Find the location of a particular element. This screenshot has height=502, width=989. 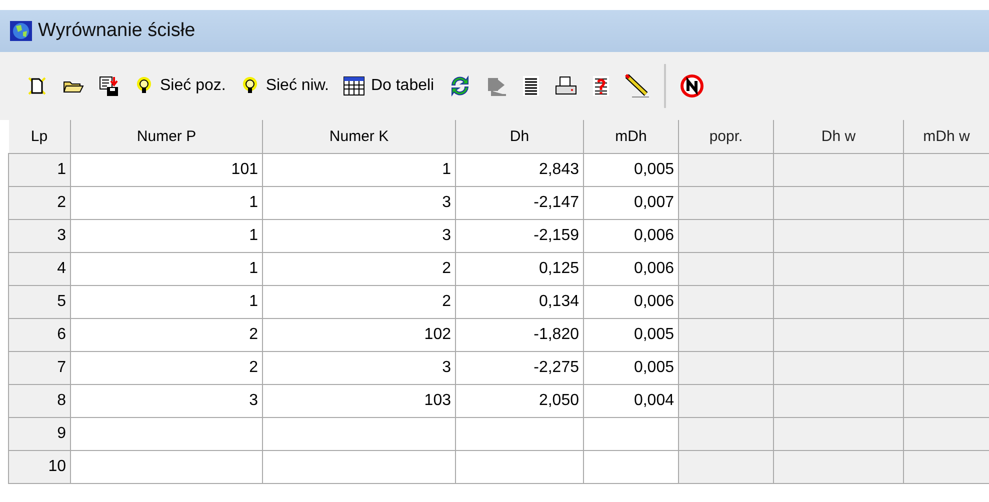

column-header: Dh w is located at coordinates (839, 137).